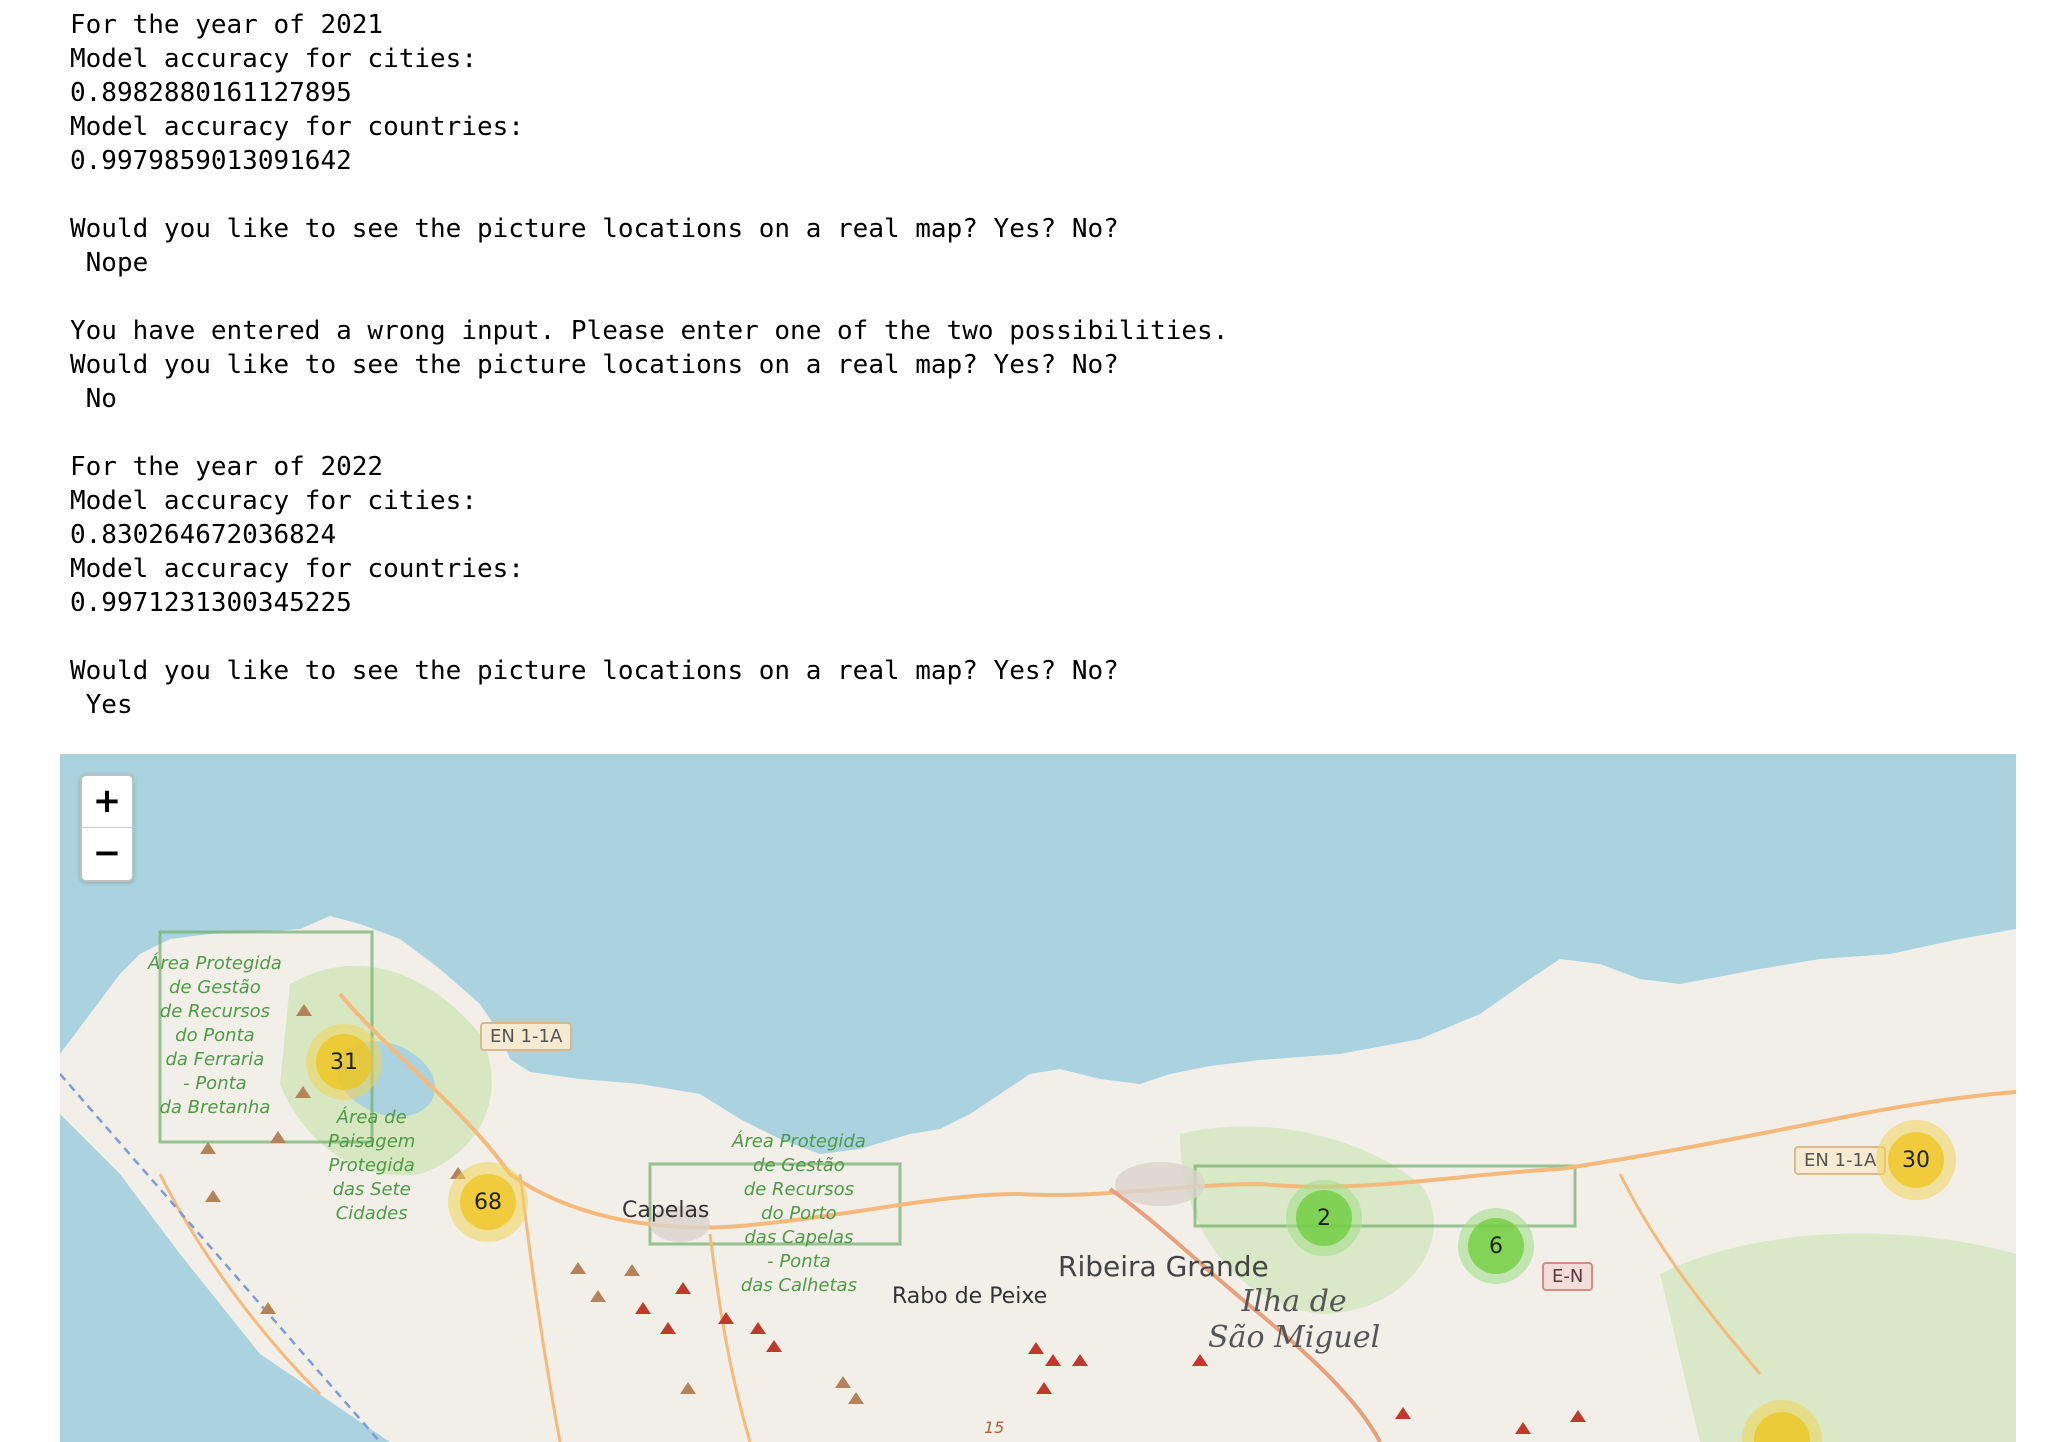 The width and height of the screenshot is (2060, 1442). What do you see at coordinates (107, 853) in the screenshot?
I see `zoom-out-button: −` at bounding box center [107, 853].